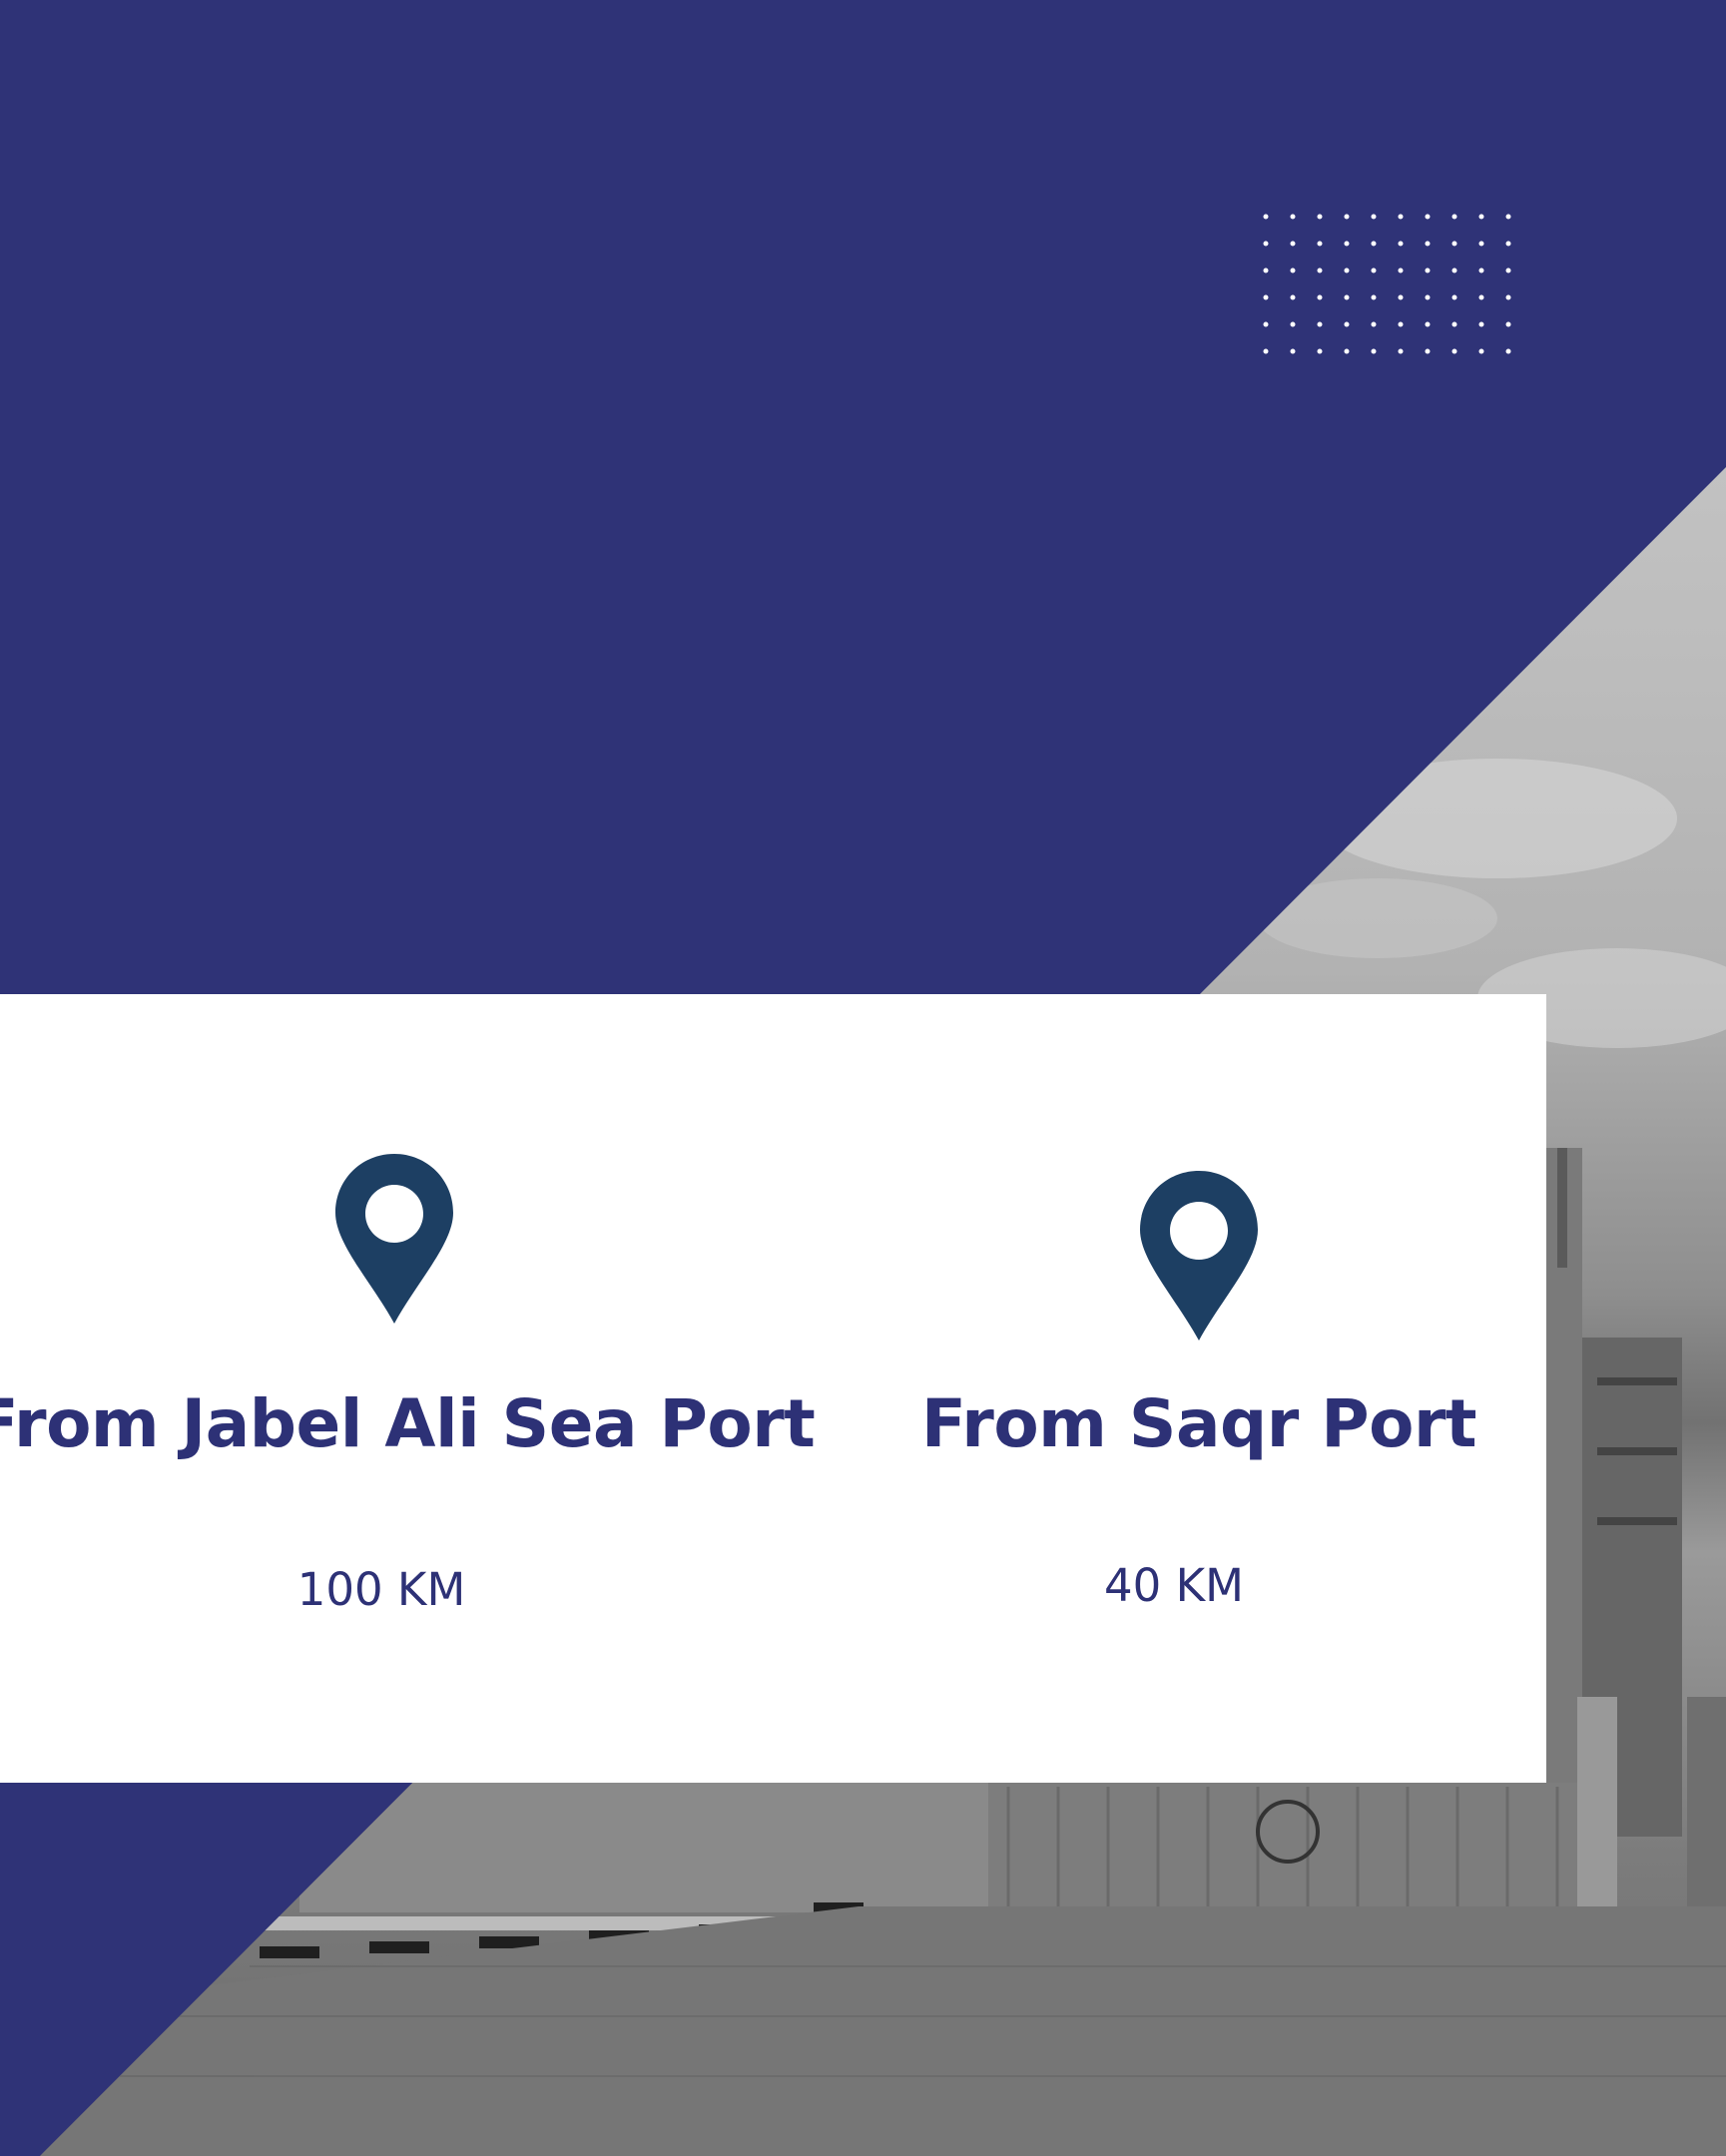 The image size is (1726, 2156). Describe the element at coordinates (410, 1383) in the screenshot. I see `location-item-jabel-ali: From Jabel Ali Sea Port 100 KM` at that location.